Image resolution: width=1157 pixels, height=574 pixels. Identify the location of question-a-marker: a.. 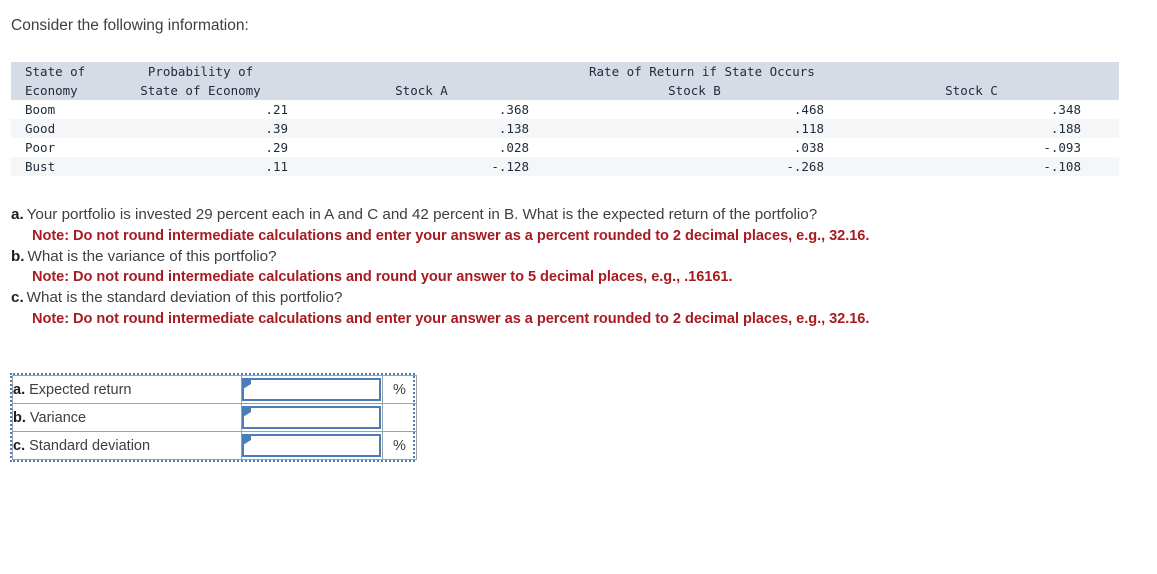
(17, 214).